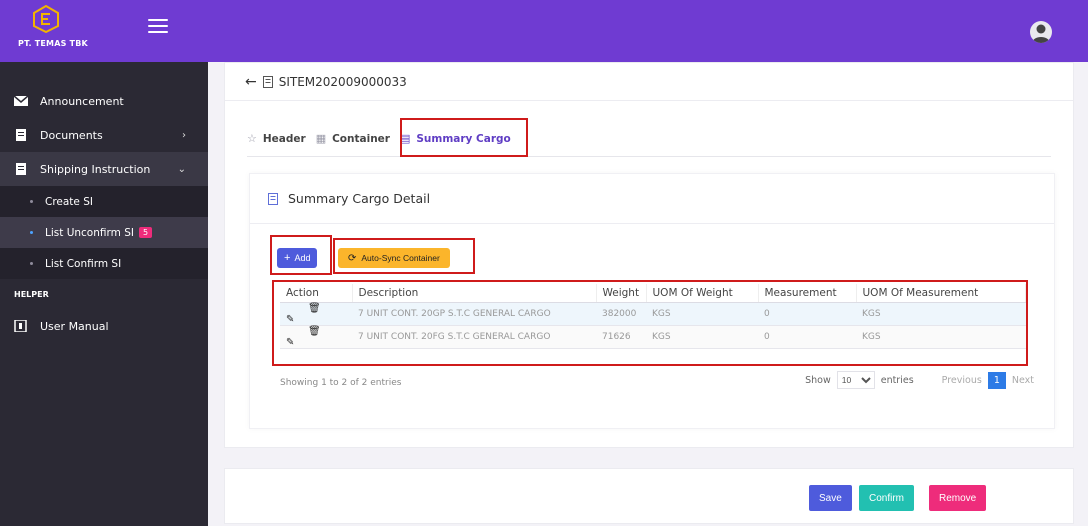  I want to click on sidebar-item-label: Announcement, so click(82, 101).